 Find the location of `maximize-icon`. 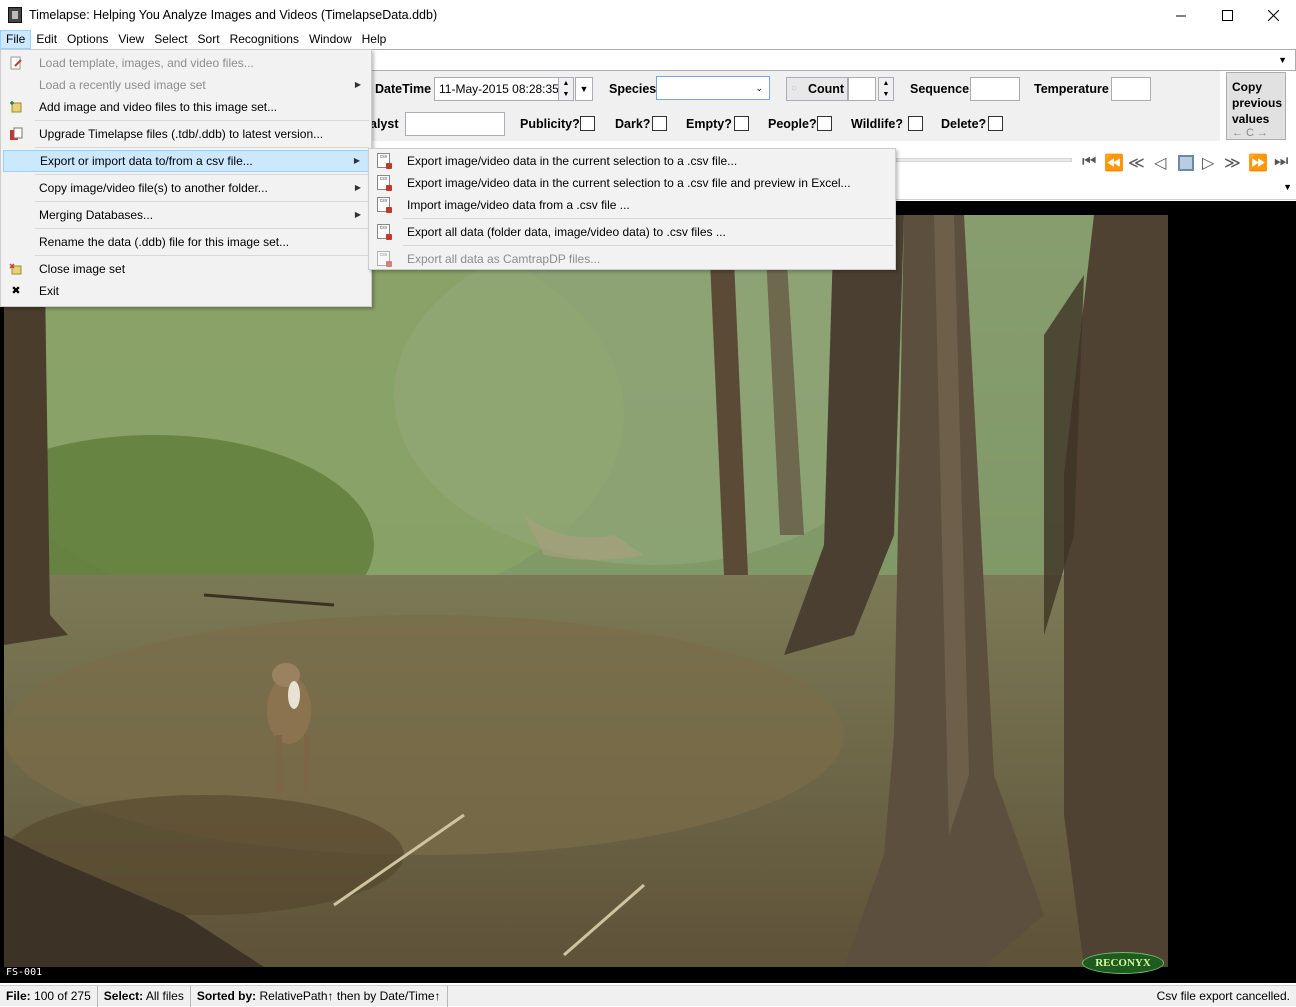

maximize-icon is located at coordinates (1227, 15).